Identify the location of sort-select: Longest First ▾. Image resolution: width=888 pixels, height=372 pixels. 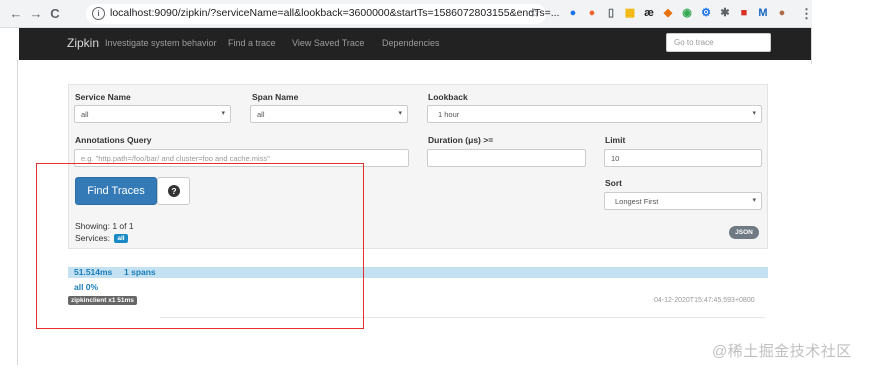
(683, 201).